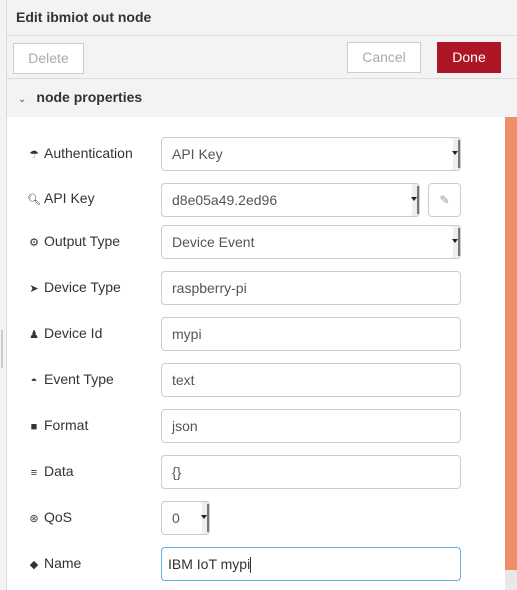 The image size is (517, 590). I want to click on event-type-label: ◓ Event Type, so click(70, 379).